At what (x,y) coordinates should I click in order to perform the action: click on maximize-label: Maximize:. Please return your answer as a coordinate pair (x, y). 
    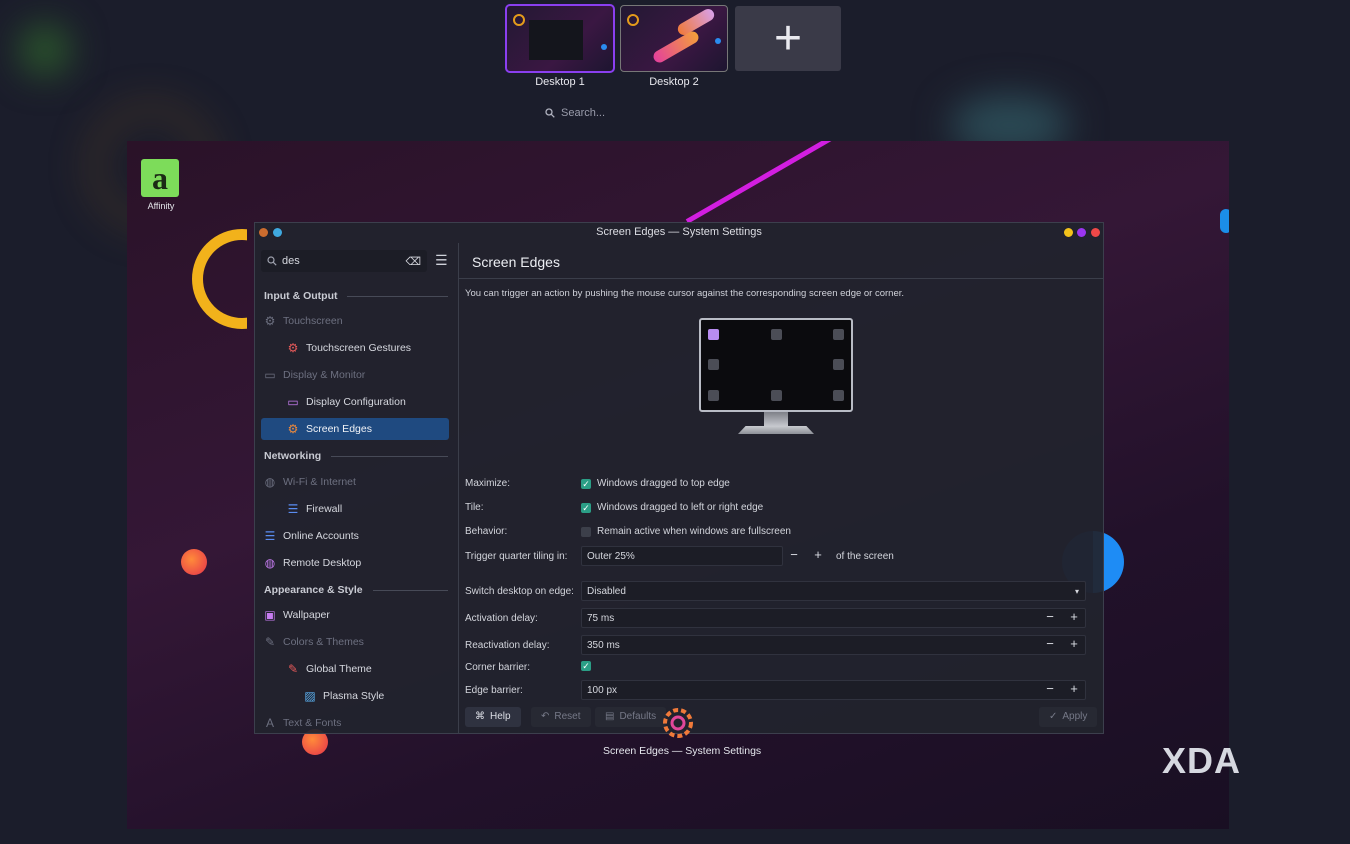
    Looking at the image, I should click on (488, 483).